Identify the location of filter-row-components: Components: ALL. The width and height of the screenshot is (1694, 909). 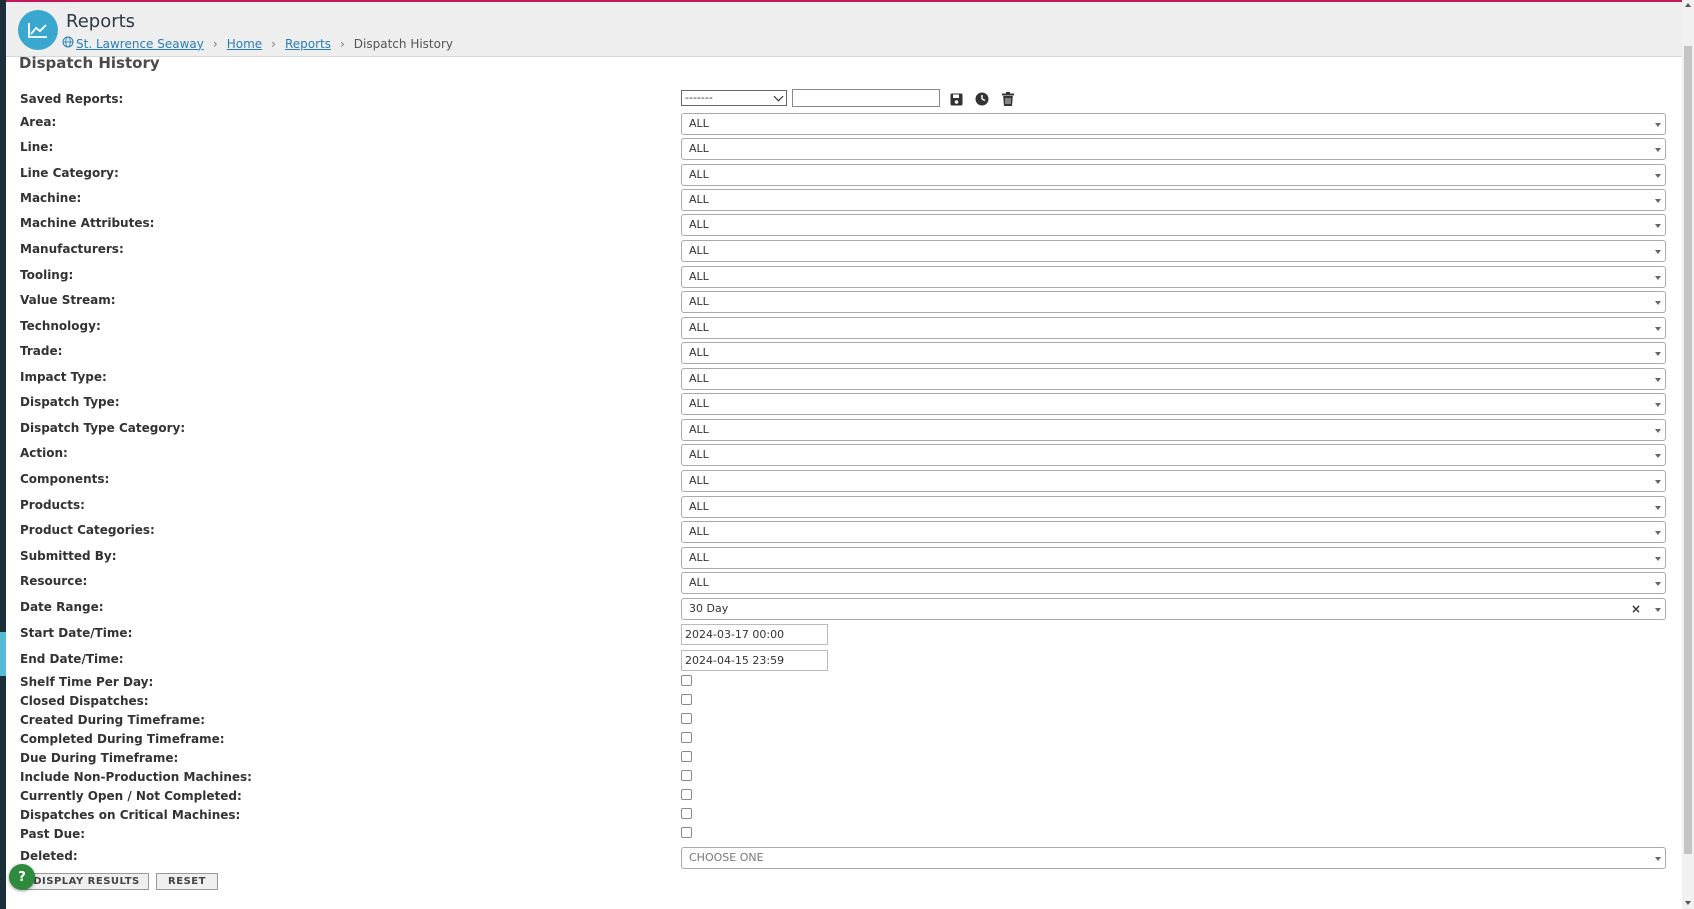
(844, 481).